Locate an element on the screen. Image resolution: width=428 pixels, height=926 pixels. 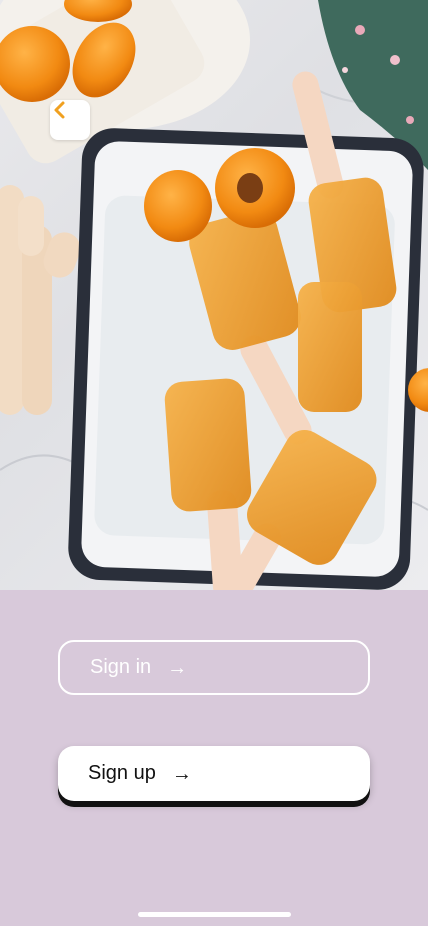
home-indicator is located at coordinates (214, 914).